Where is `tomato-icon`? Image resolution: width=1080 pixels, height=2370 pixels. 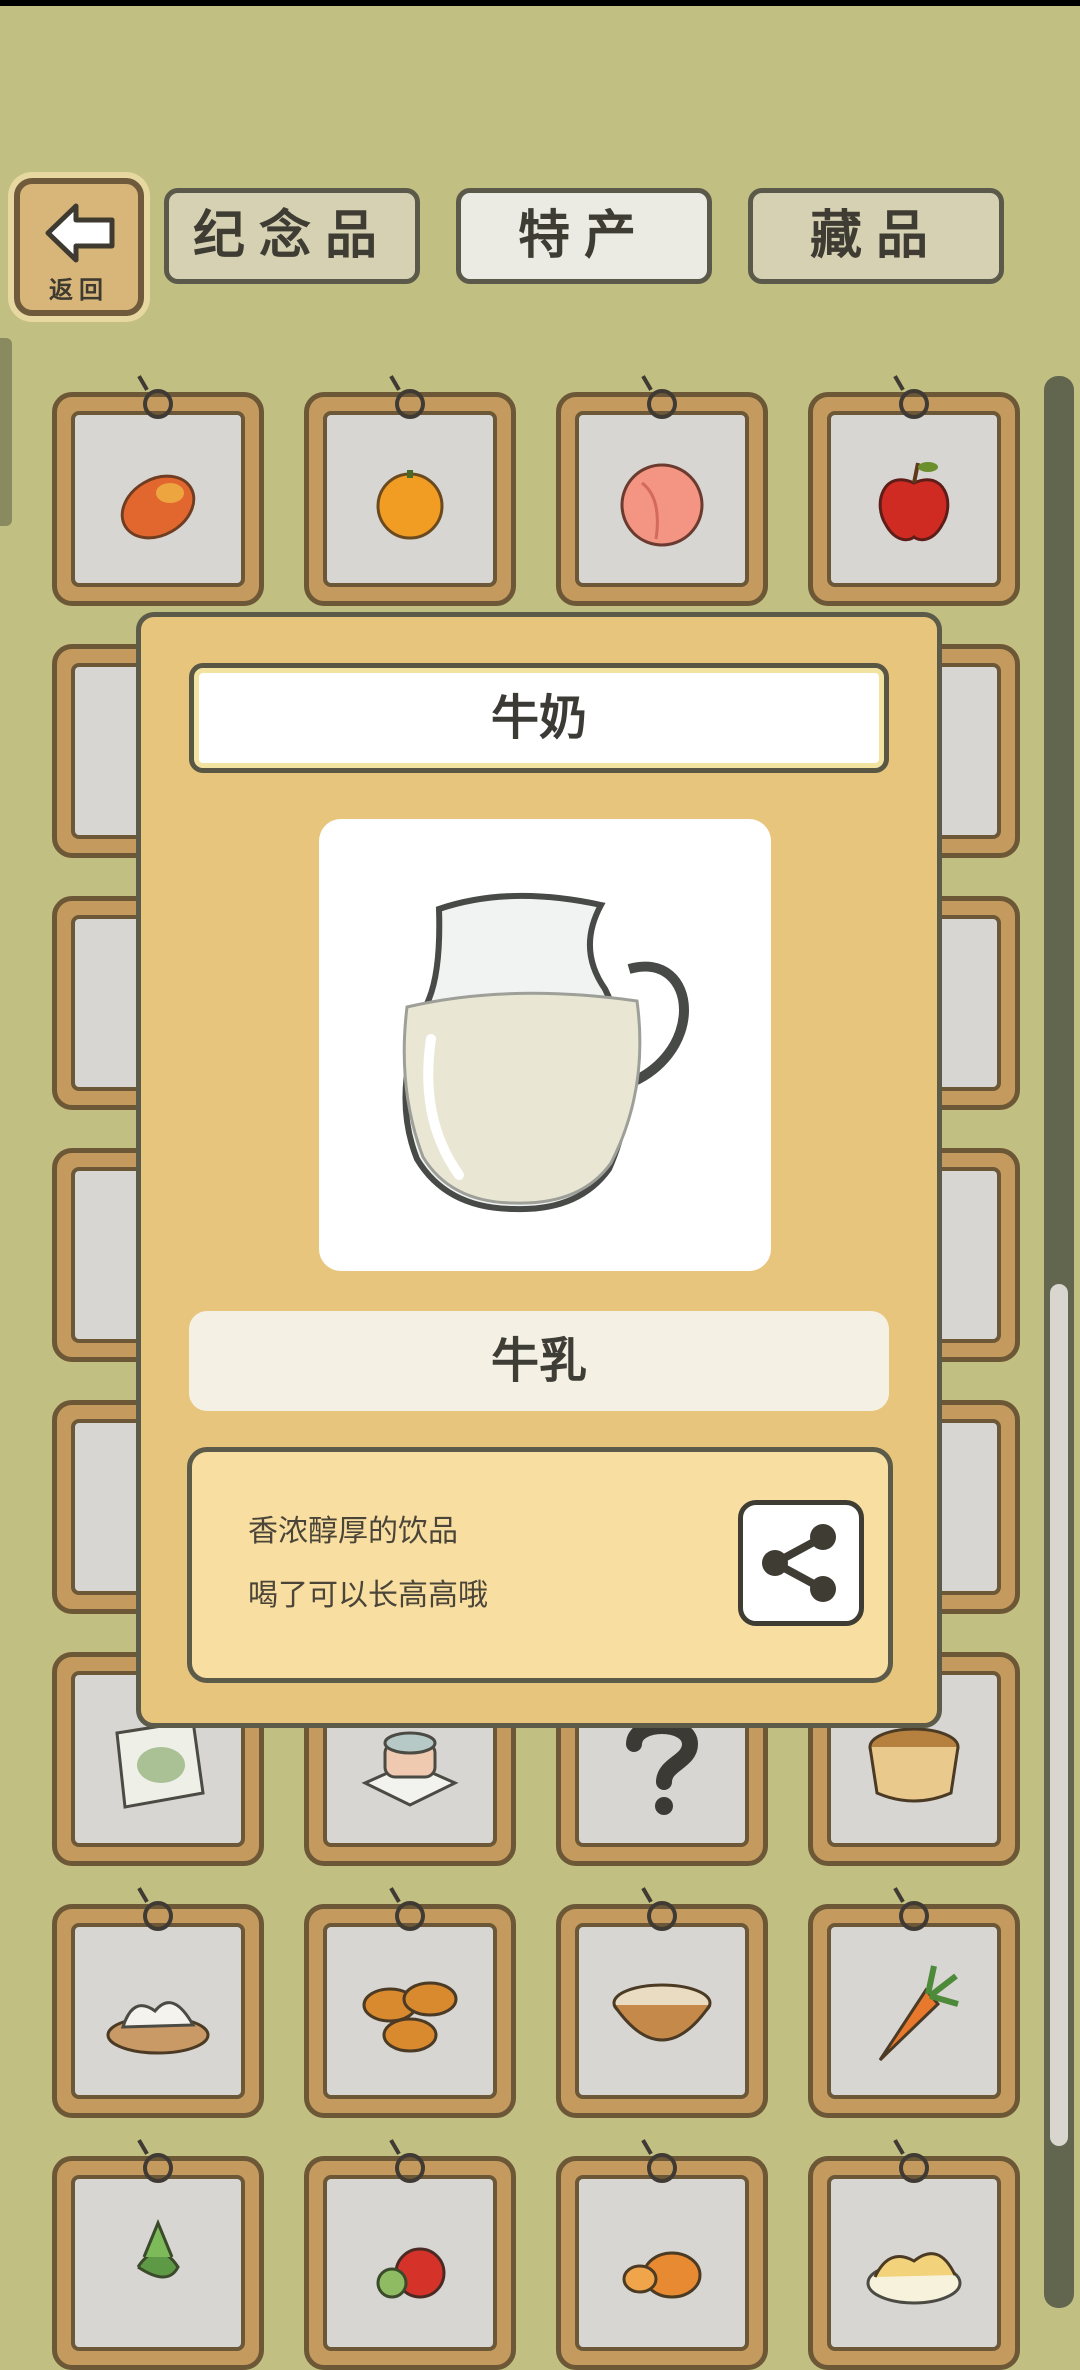
tomato-icon is located at coordinates (411, 2273).